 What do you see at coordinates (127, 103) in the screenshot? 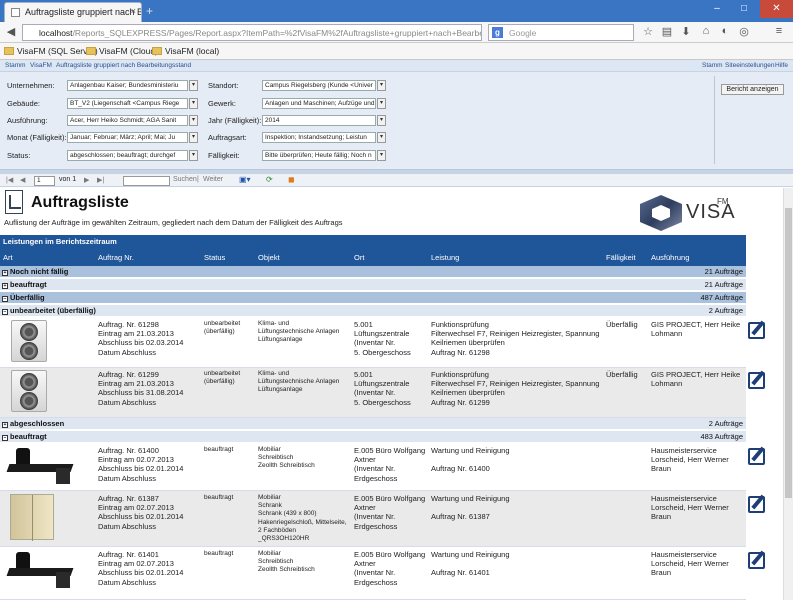
I see `param-gebaeude: BT_V2 (Liegenschaft <Campus Riege` at bounding box center [127, 103].